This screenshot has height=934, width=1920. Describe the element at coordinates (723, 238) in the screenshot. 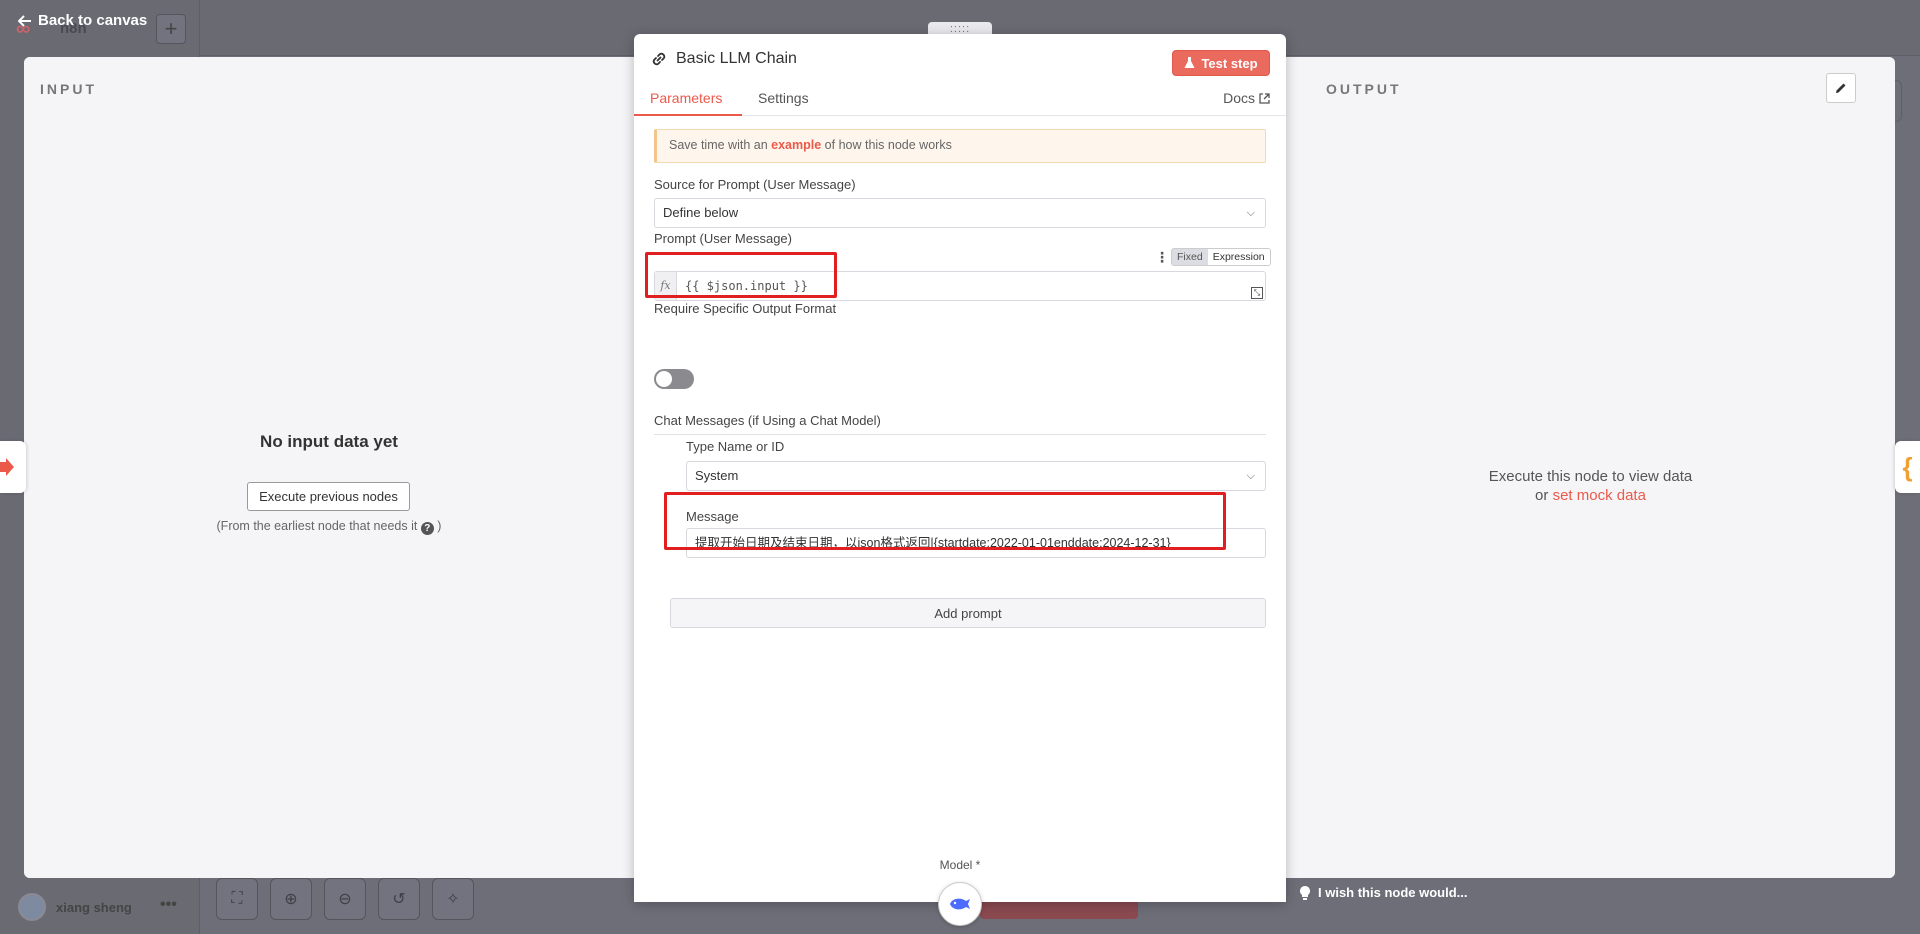

I see `prompt-label: Prompt (User Message)` at that location.